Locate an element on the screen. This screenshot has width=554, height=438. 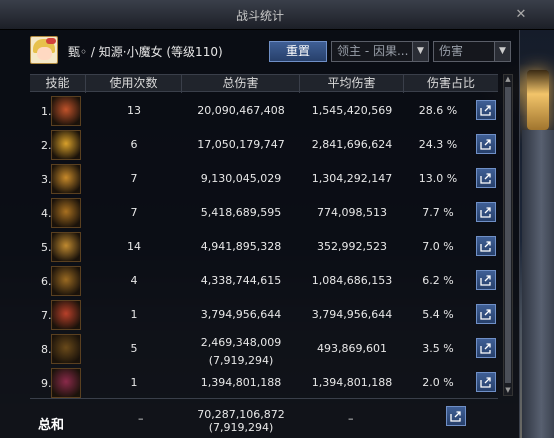
row-rank: 4. is located at coordinates (46, 213).